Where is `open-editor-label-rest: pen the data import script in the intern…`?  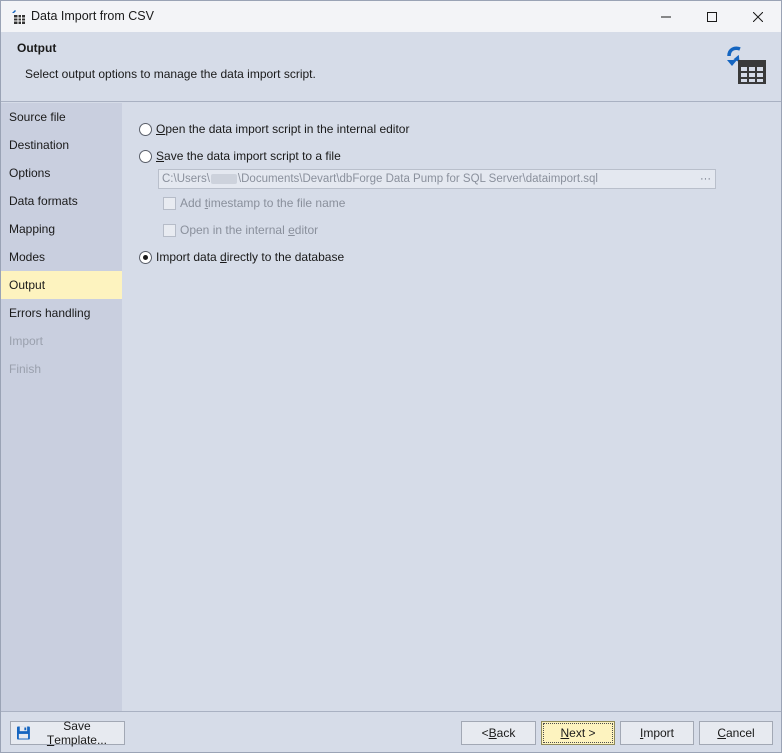
open-editor-label-rest: pen the data import script in the intern… is located at coordinates (287, 129).